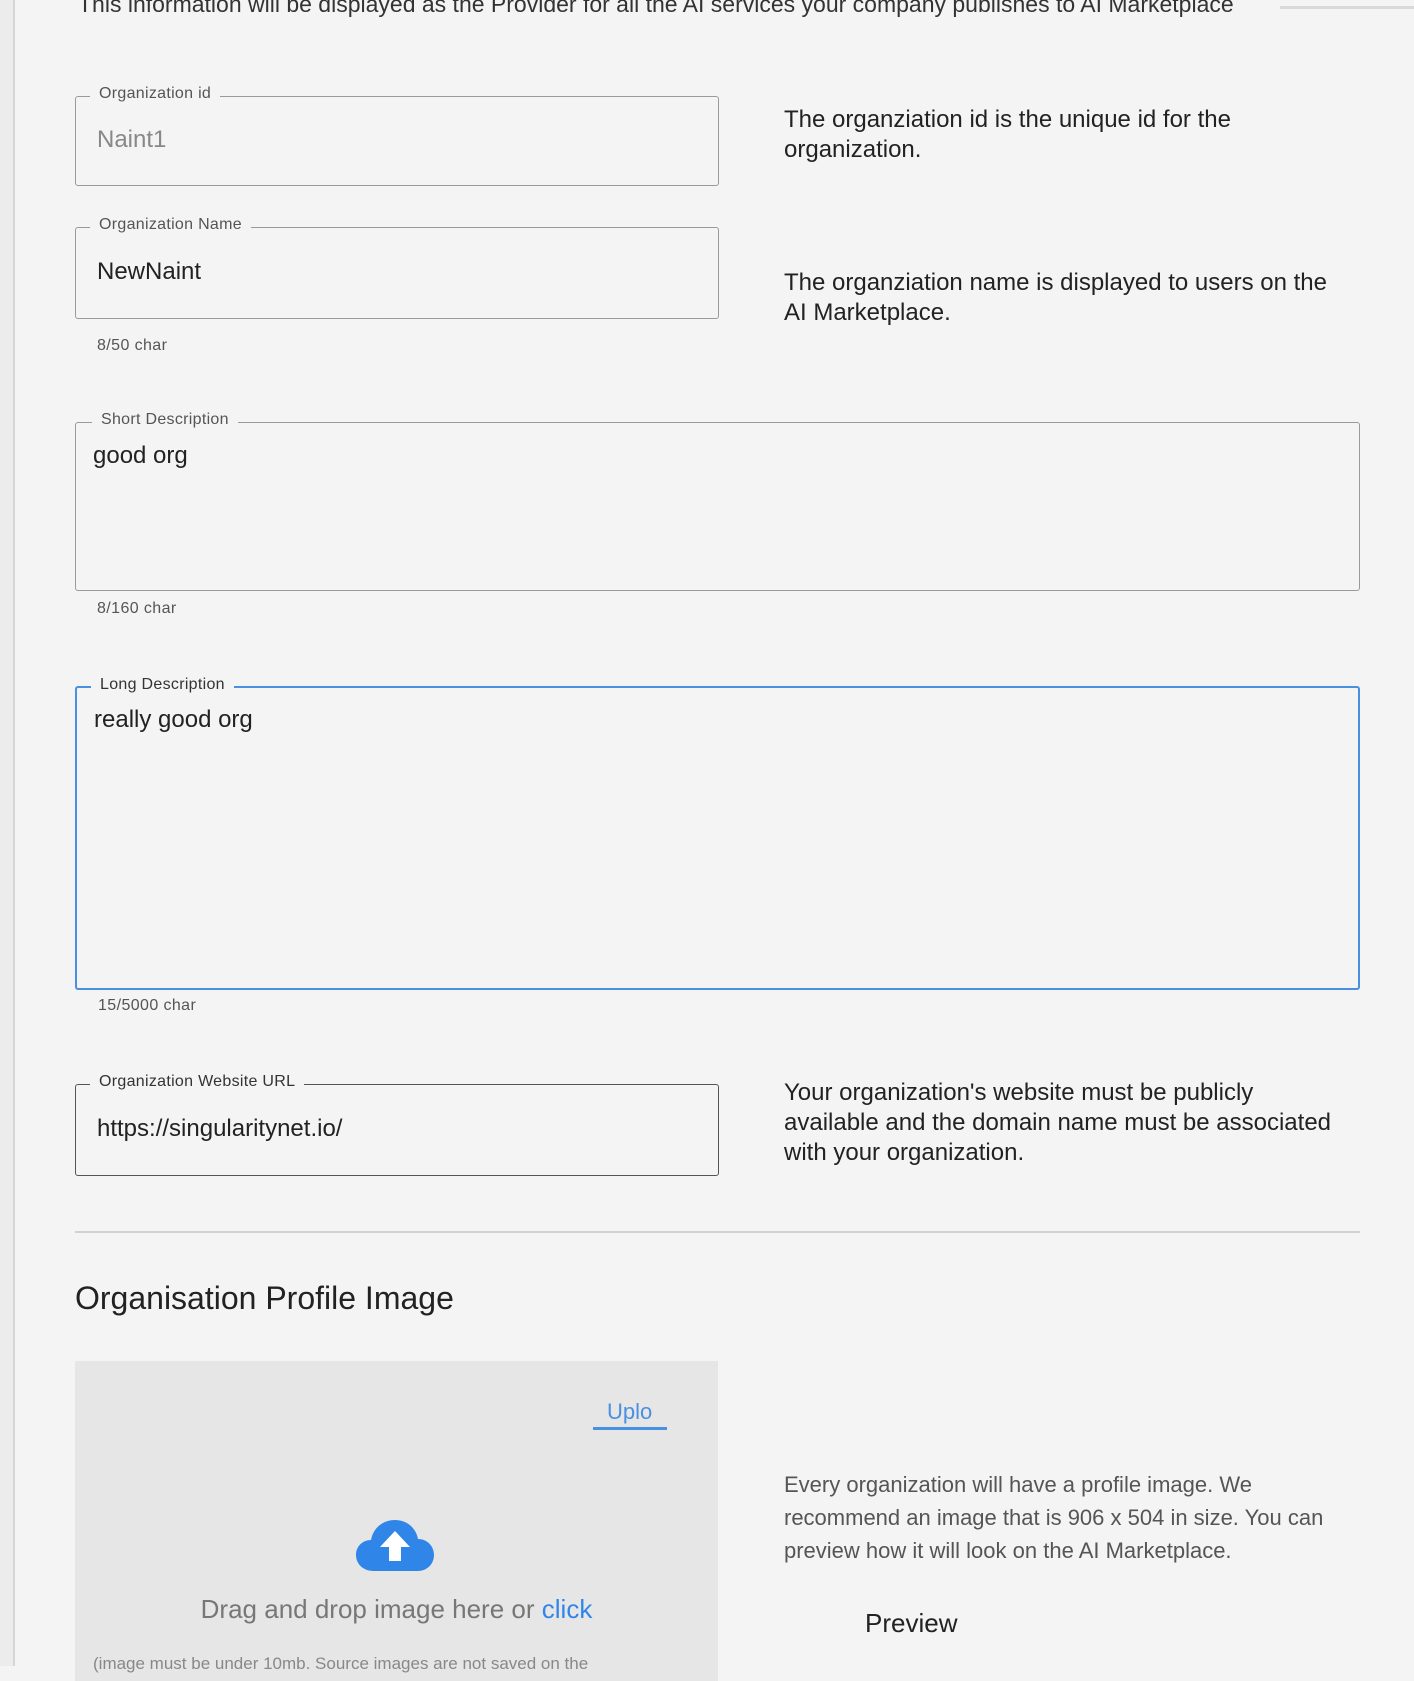  I want to click on org-id-field: Organization id Naint1, so click(397, 135).